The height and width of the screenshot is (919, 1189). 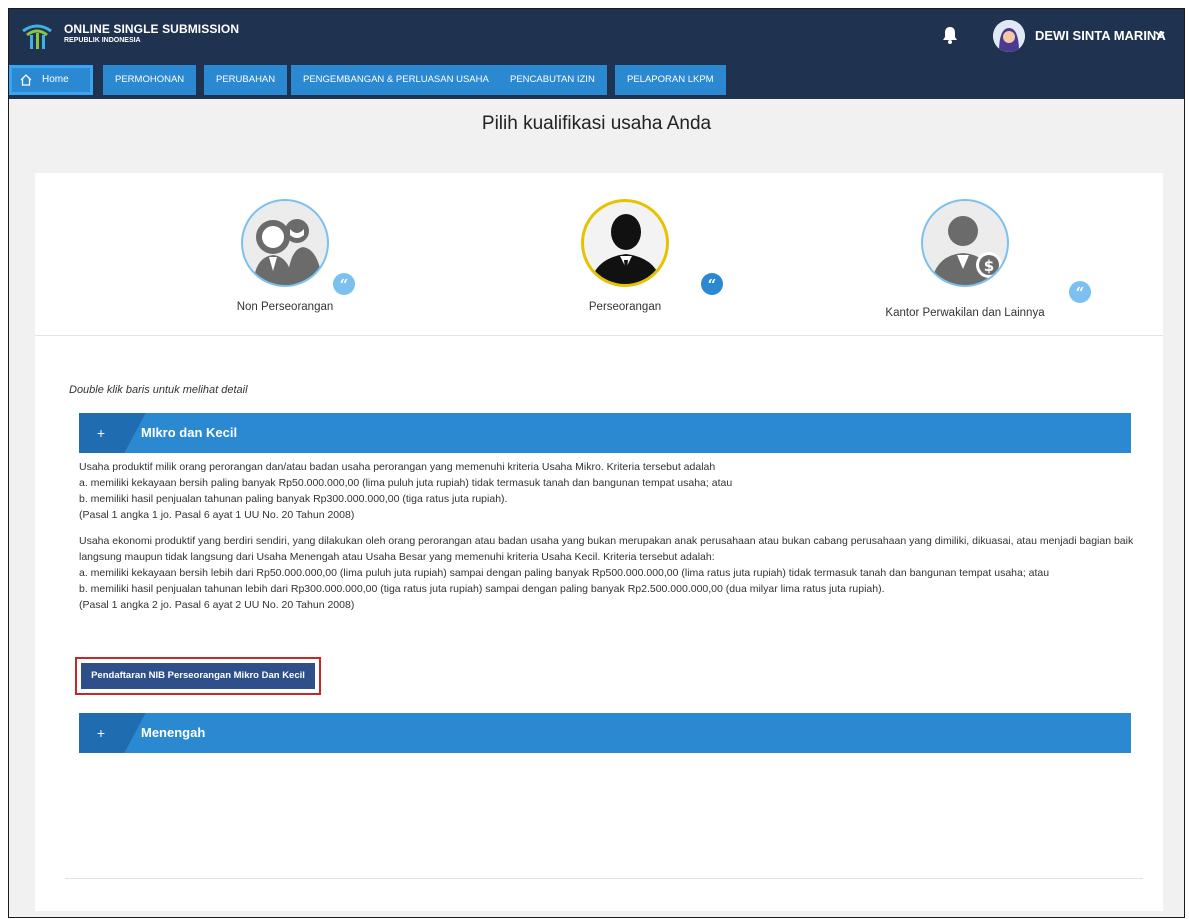 I want to click on type-non-perseorangan-image, so click(x=285, y=243).